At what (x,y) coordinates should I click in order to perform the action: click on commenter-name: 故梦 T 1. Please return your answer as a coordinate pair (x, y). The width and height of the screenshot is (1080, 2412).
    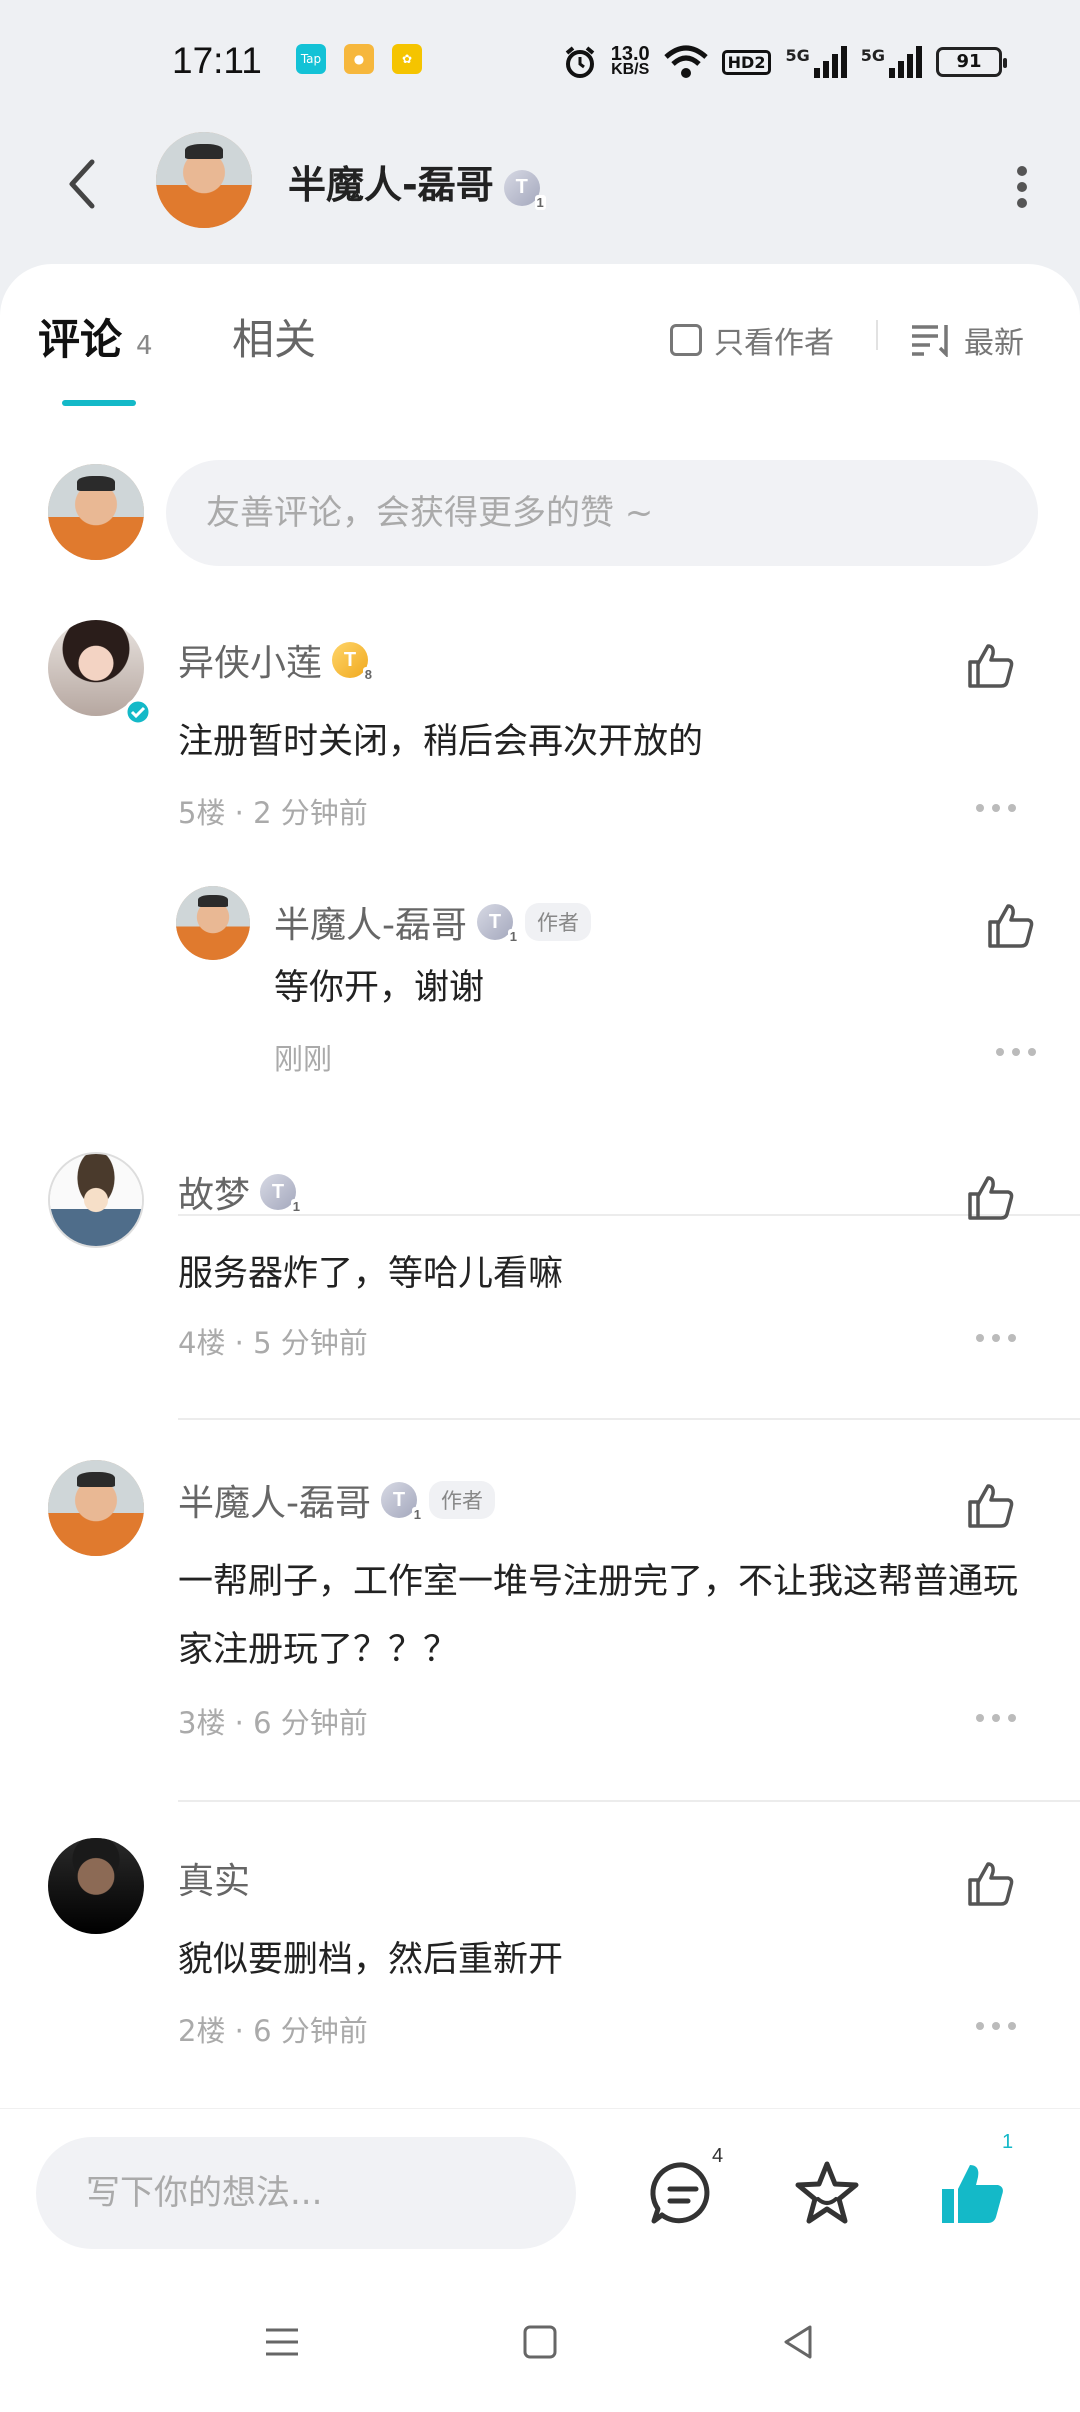
    Looking at the image, I should click on (240, 1192).